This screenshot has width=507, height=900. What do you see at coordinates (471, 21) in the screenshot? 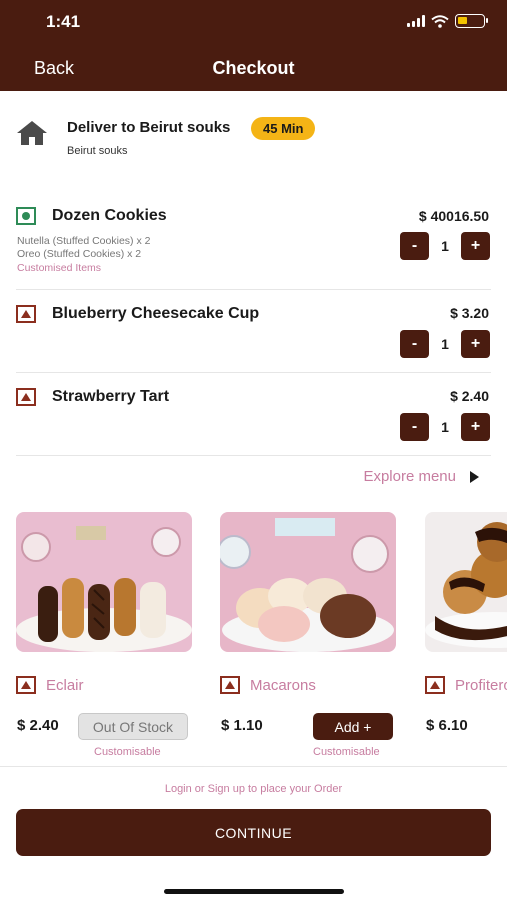
I see `battery-icon` at bounding box center [471, 21].